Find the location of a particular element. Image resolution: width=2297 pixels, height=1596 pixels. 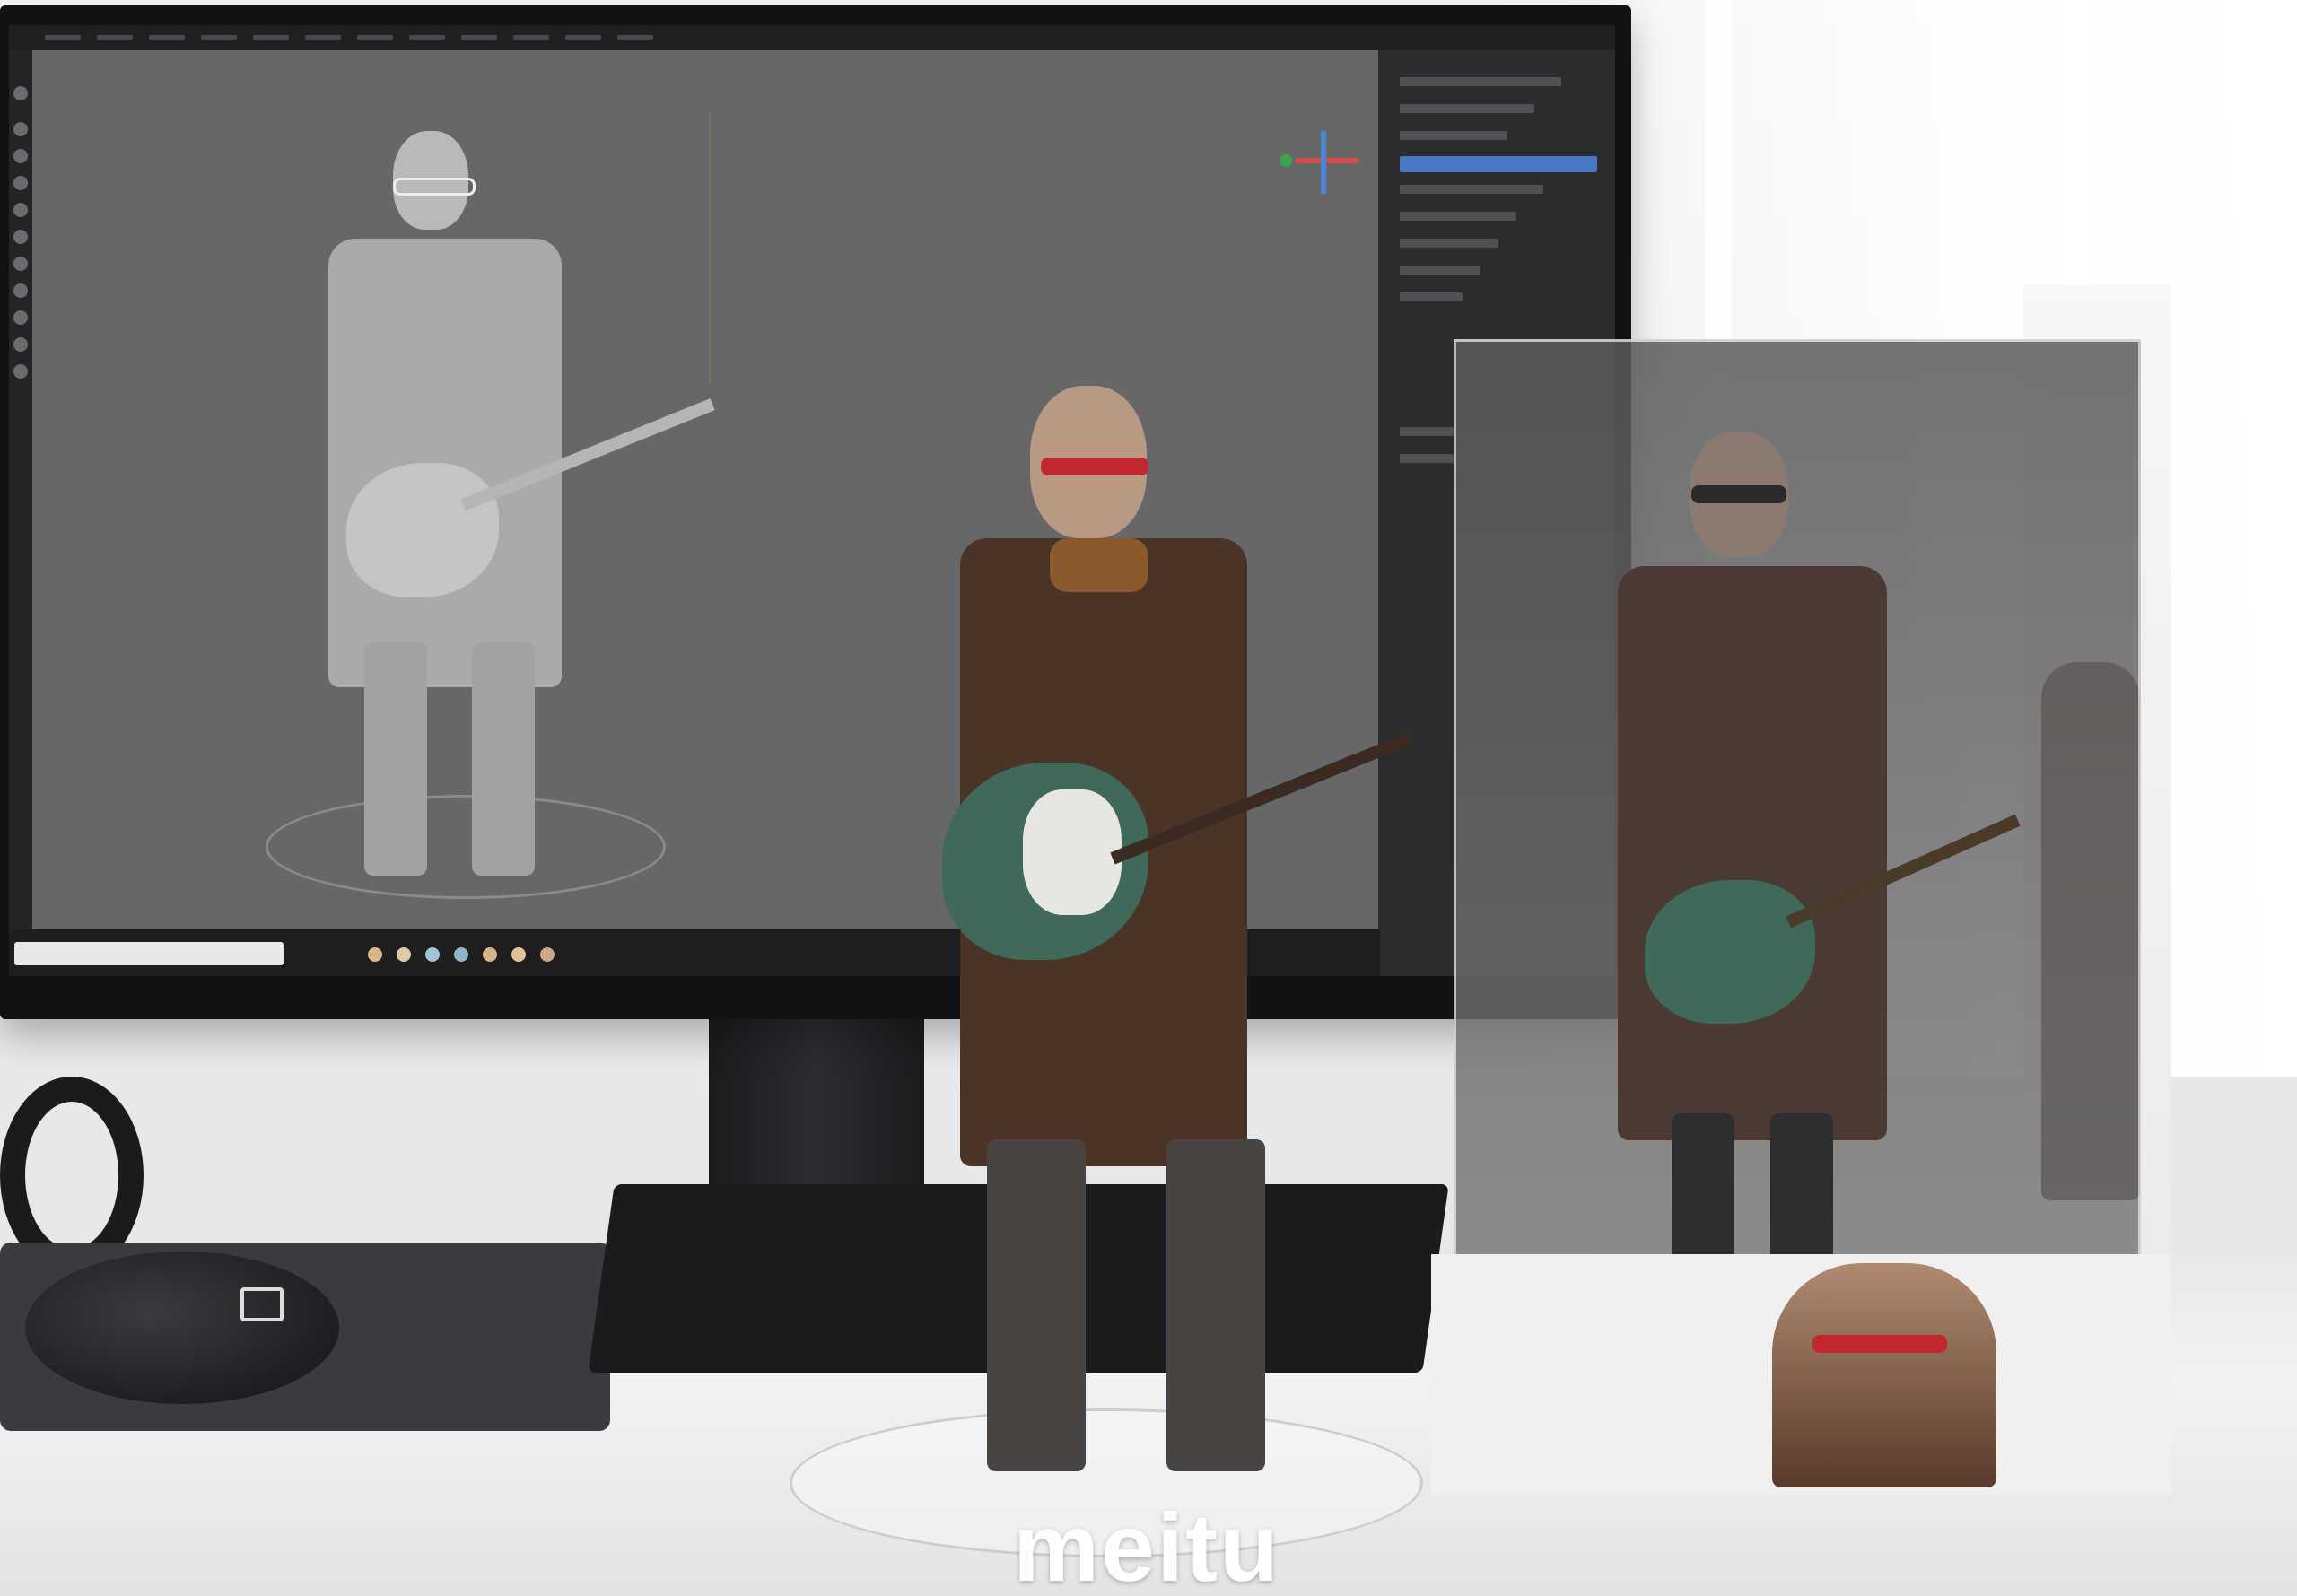

portrait-glasses is located at coordinates (1879, 1344).